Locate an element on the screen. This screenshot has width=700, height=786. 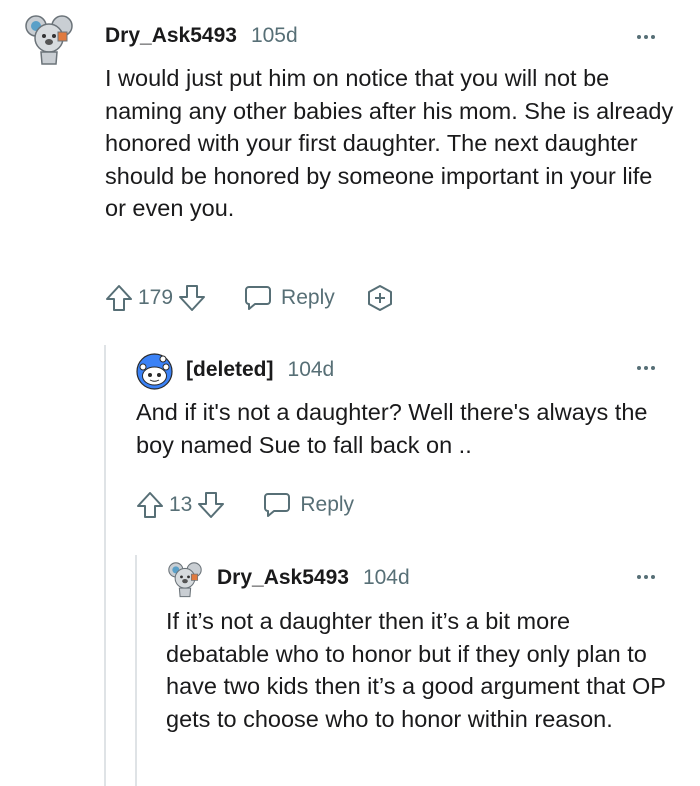
username: [deleted] is located at coordinates (230, 370).